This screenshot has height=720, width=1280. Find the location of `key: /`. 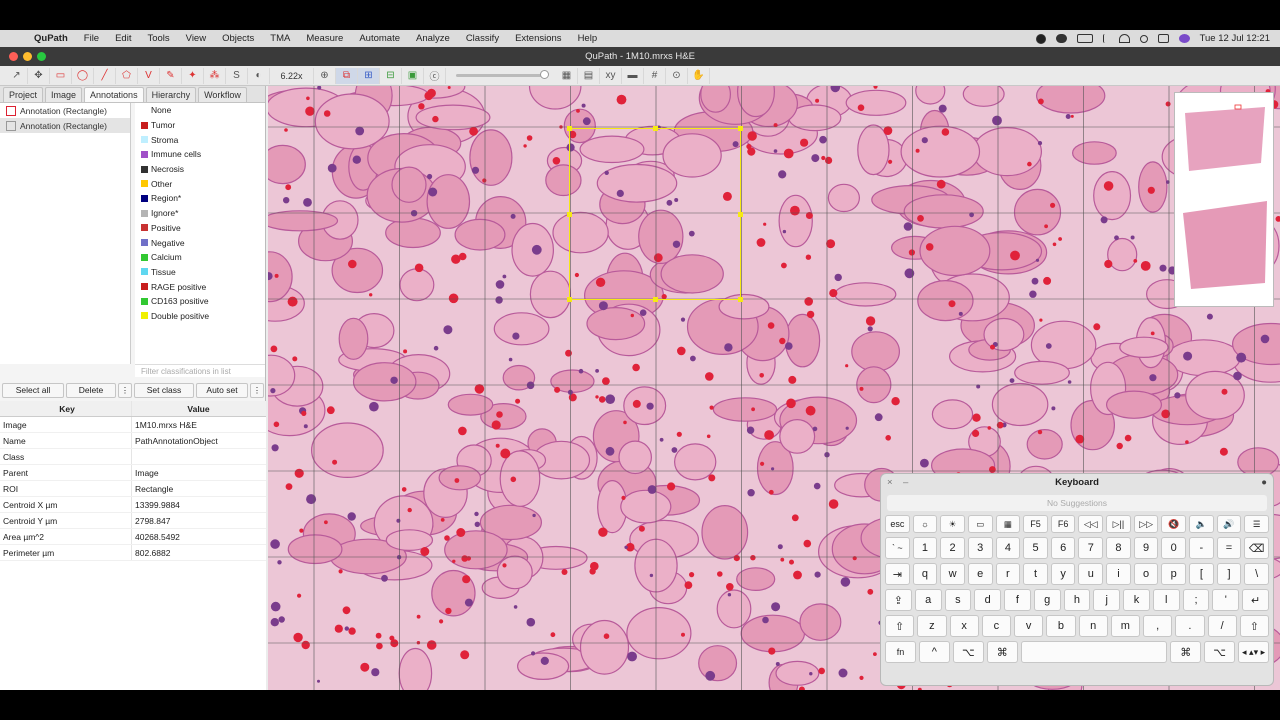

key: / is located at coordinates (1222, 626).